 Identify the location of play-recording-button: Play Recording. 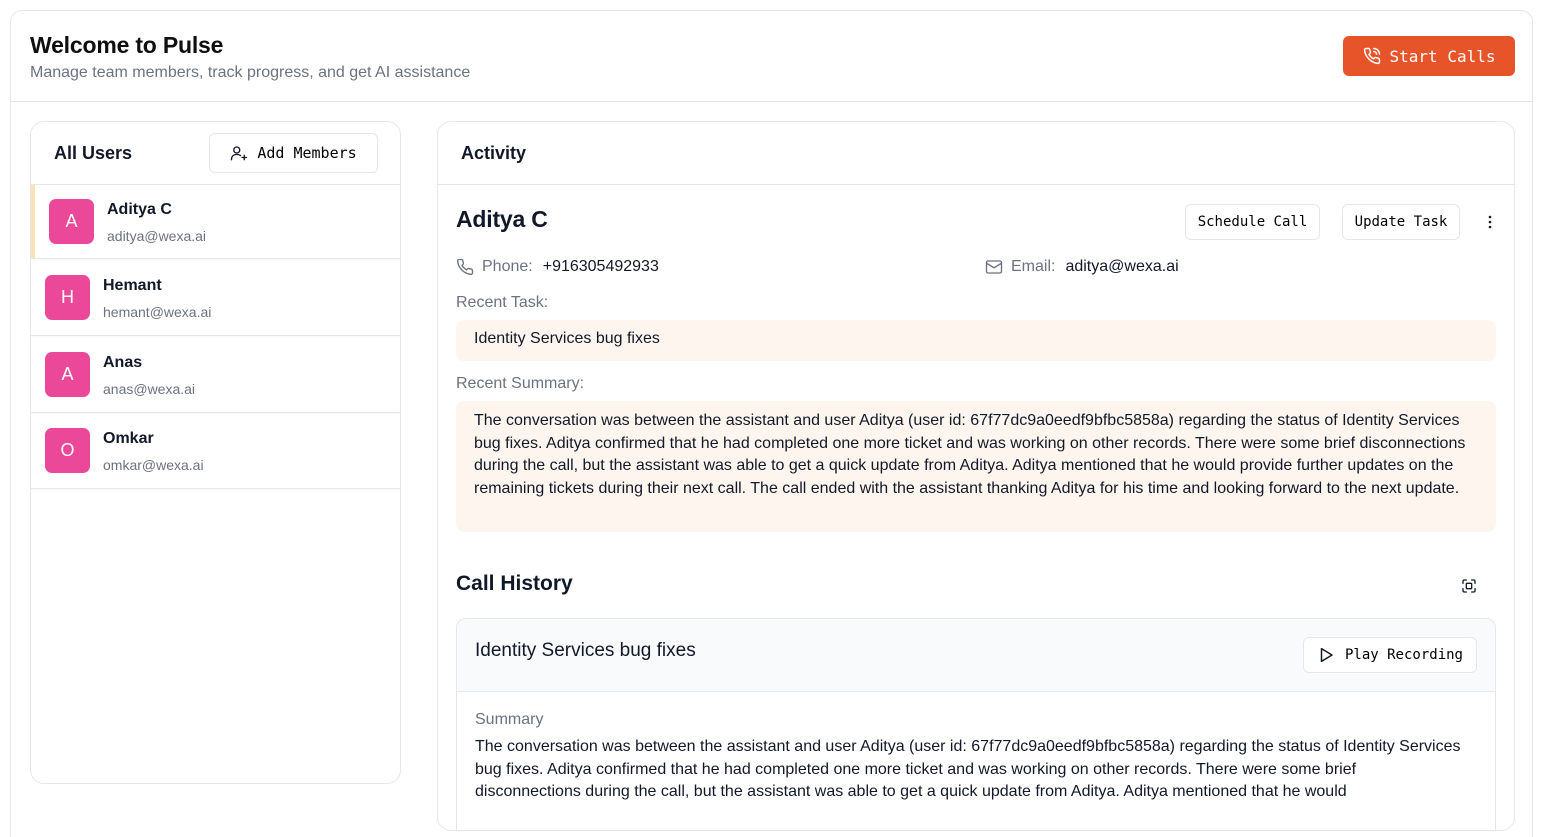
(1390, 655).